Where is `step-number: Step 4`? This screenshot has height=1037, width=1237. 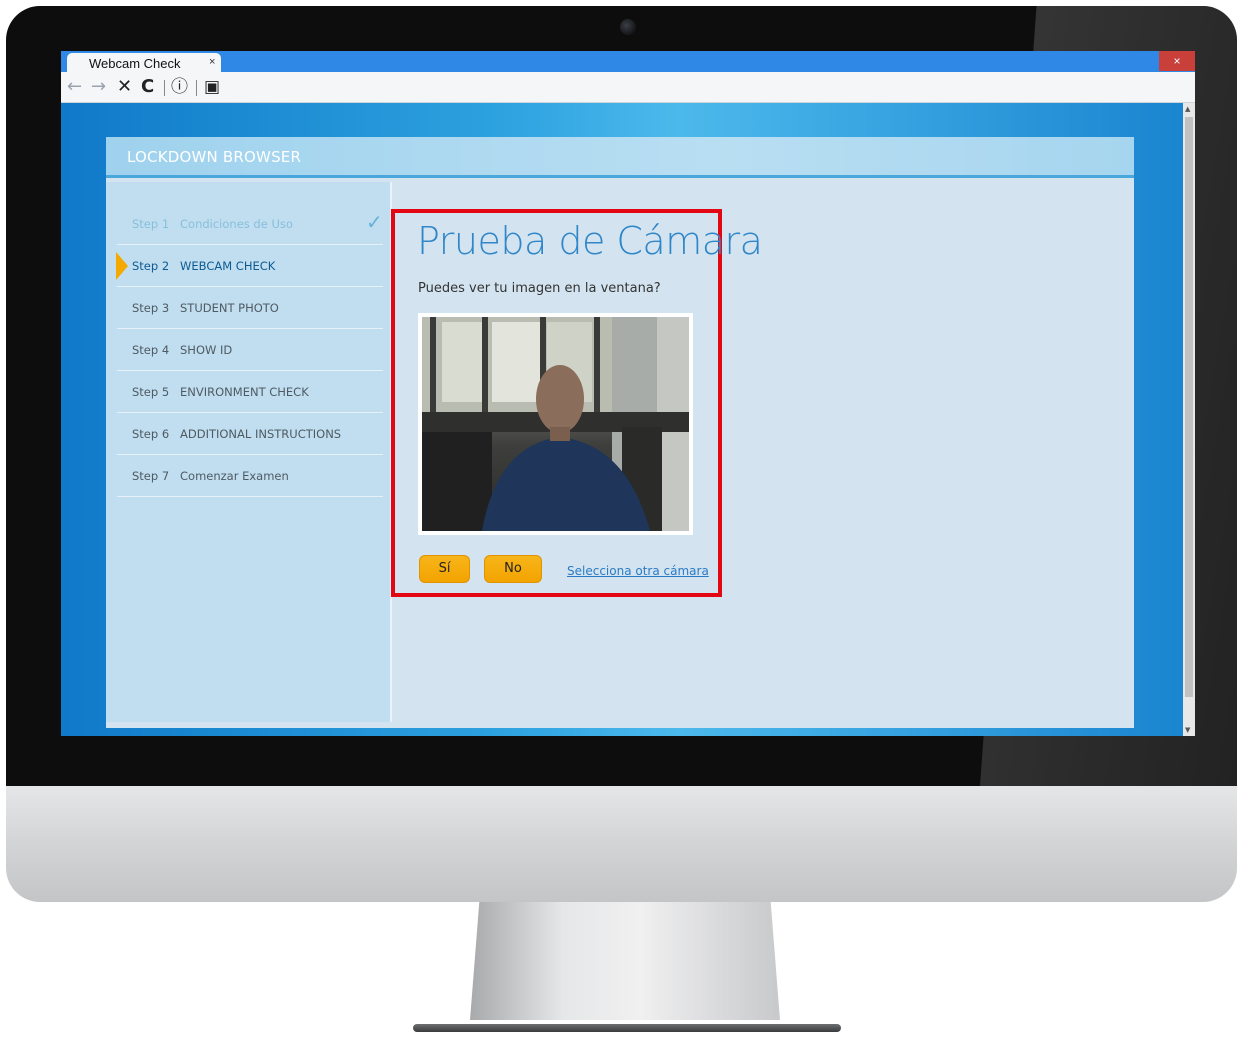
step-number: Step 4 is located at coordinates (151, 350).